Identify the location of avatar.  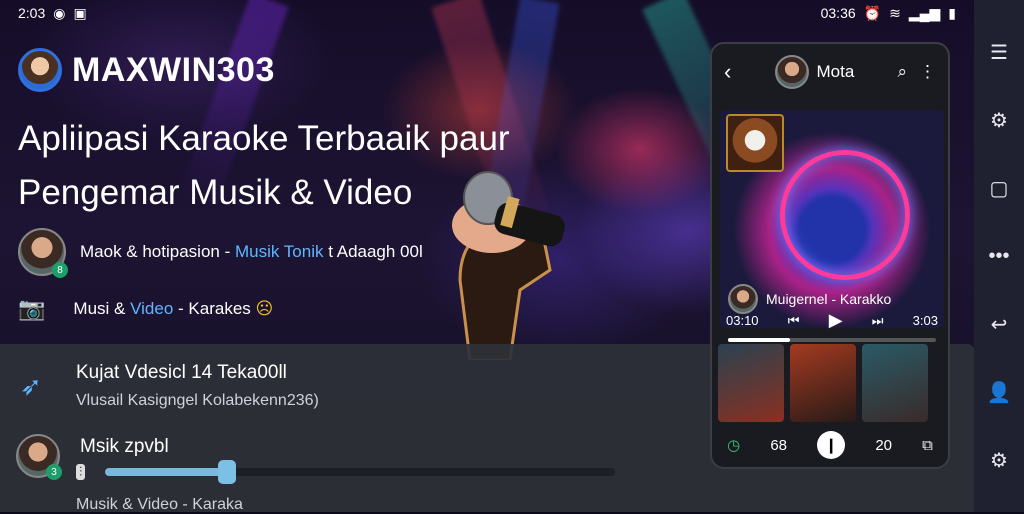
(40, 70).